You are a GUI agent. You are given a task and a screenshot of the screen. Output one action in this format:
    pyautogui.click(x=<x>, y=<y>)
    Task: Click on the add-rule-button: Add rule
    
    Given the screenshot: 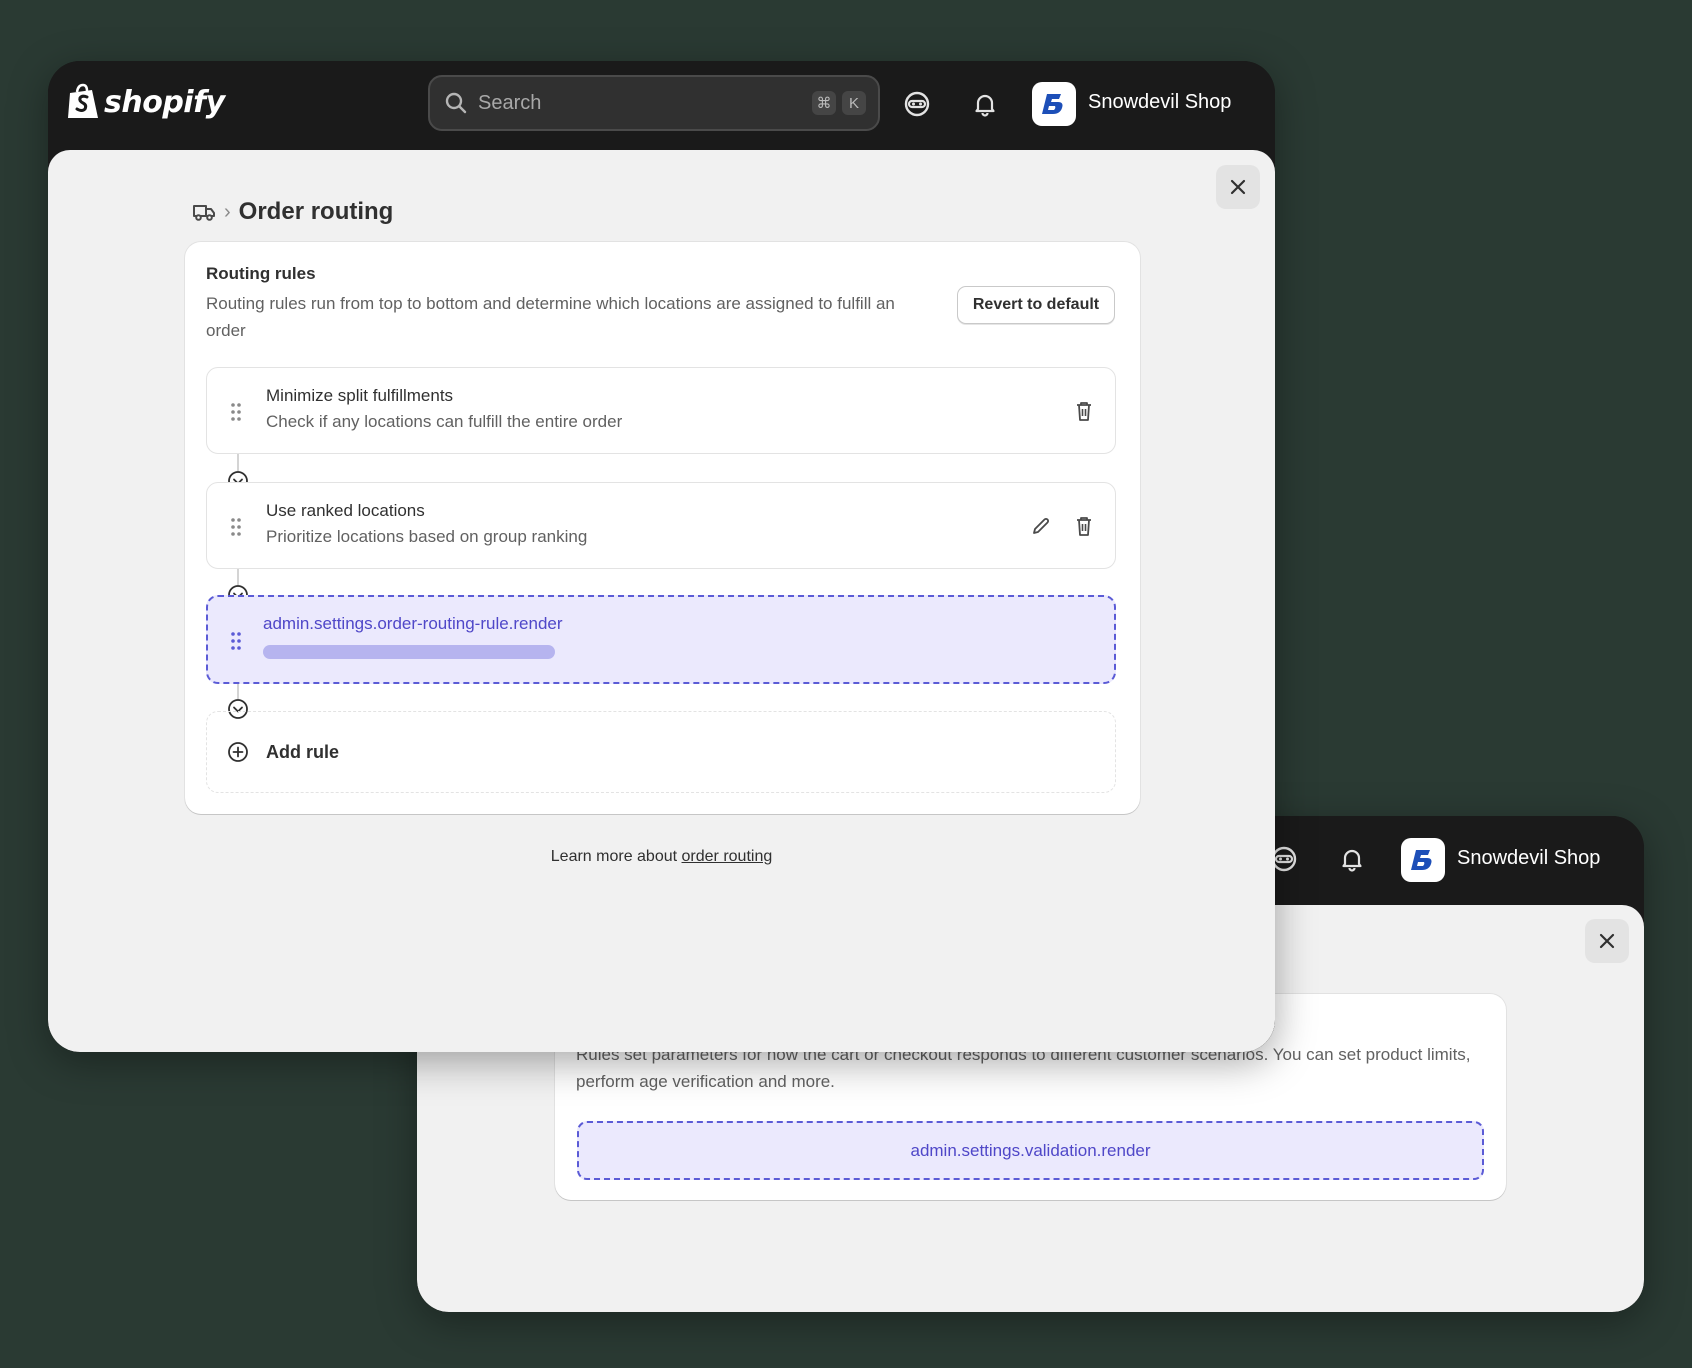 What is the action you would take?
    pyautogui.click(x=661, y=752)
    